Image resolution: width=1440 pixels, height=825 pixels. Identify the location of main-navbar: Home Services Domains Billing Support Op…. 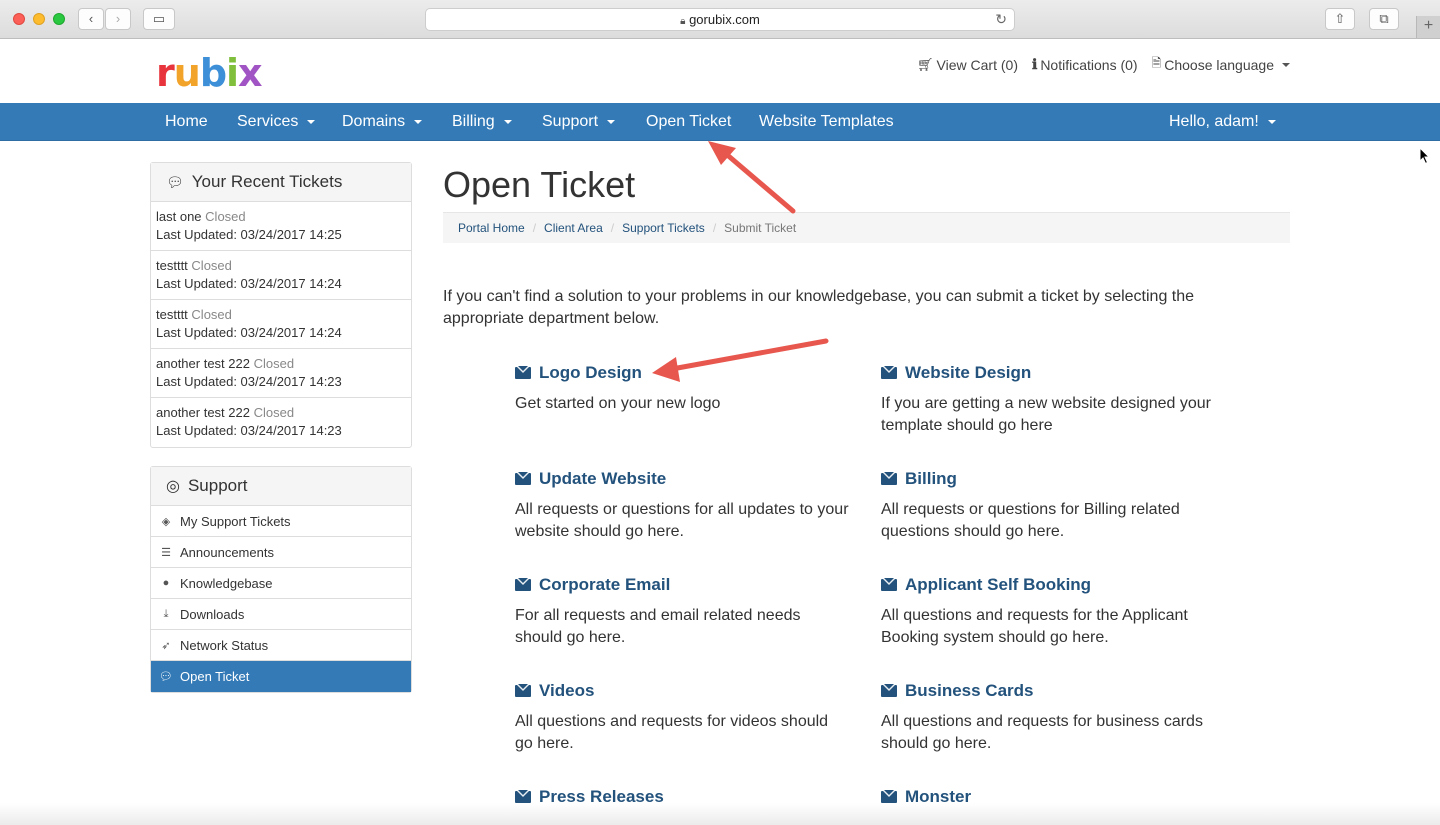
(720, 122).